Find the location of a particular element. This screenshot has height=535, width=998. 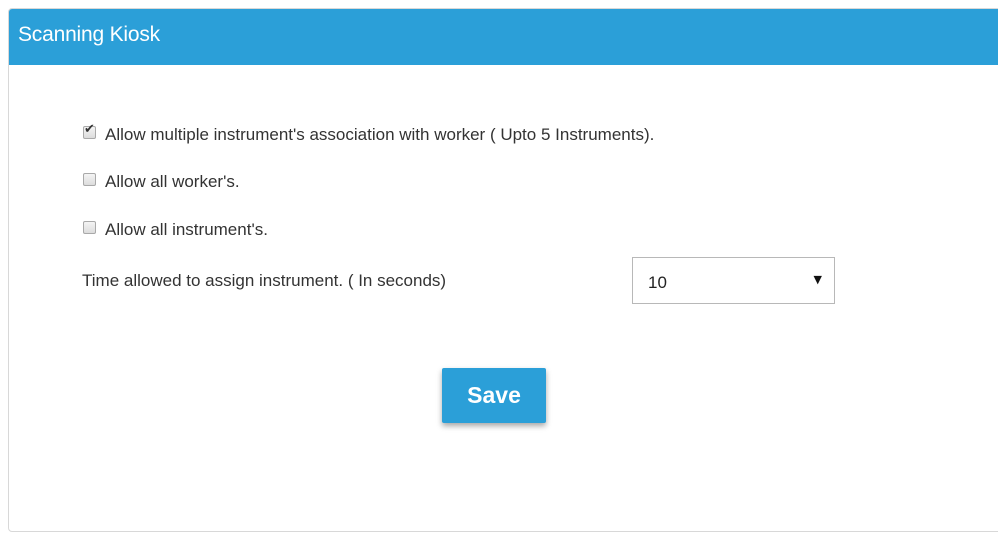

panel-title: Scanning Kiosk is located at coordinates (89, 34).